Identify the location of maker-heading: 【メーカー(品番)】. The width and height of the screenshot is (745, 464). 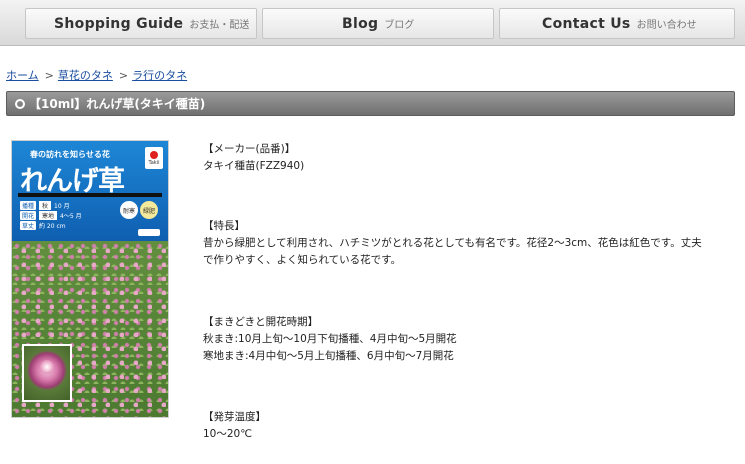
(249, 149).